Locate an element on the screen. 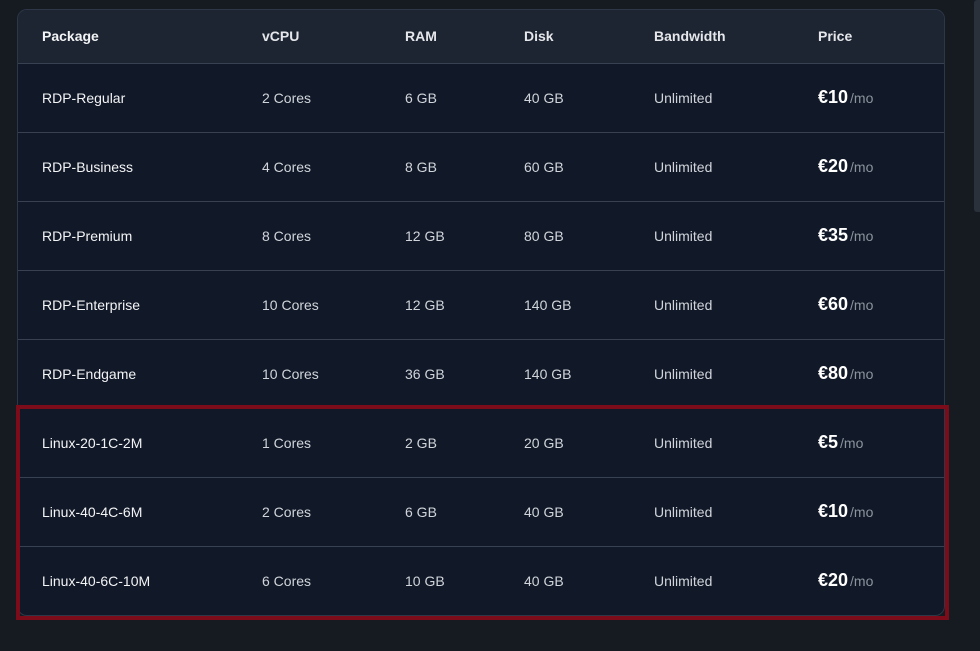  column-header-package: Package is located at coordinates (140, 37).